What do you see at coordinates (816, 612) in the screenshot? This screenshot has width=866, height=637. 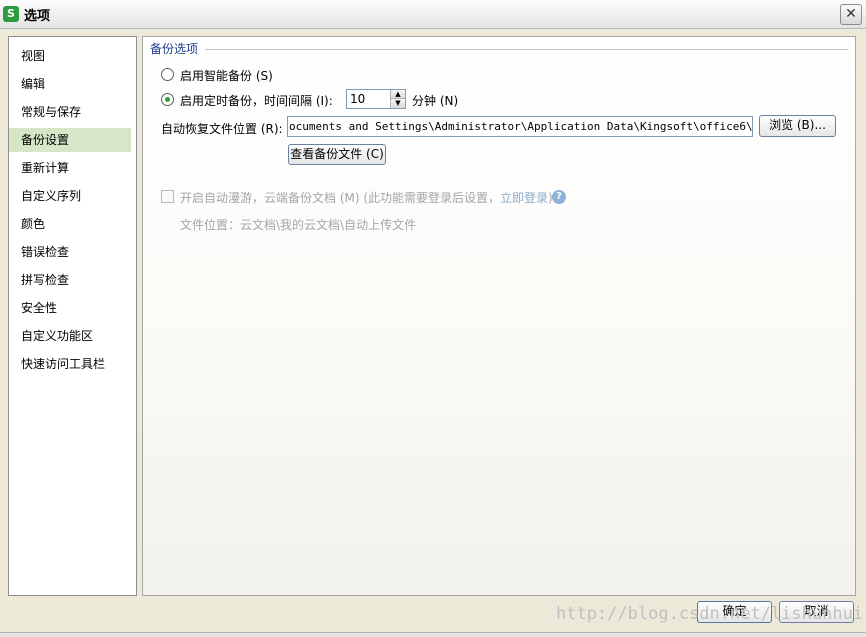 I see `cancel-button: 取消` at bounding box center [816, 612].